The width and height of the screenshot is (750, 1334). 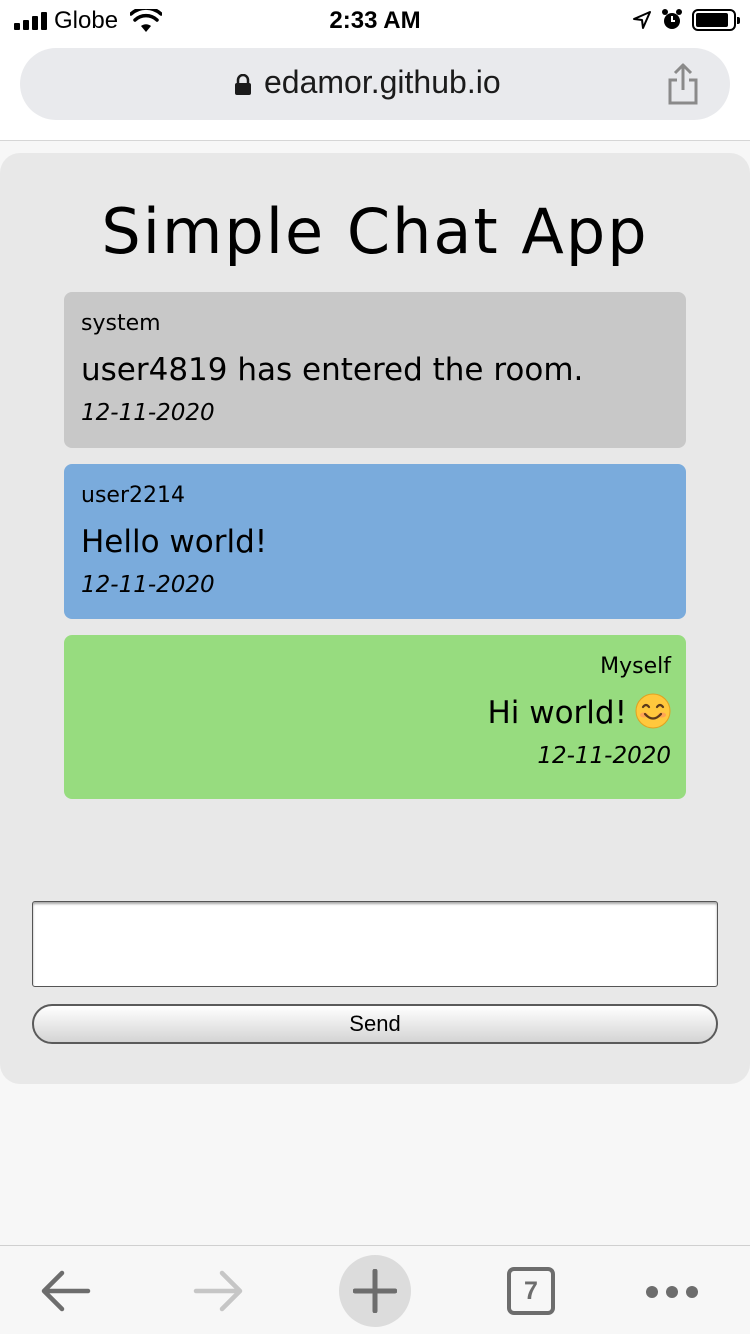 I want to click on message-author: user2214, so click(x=133, y=495).